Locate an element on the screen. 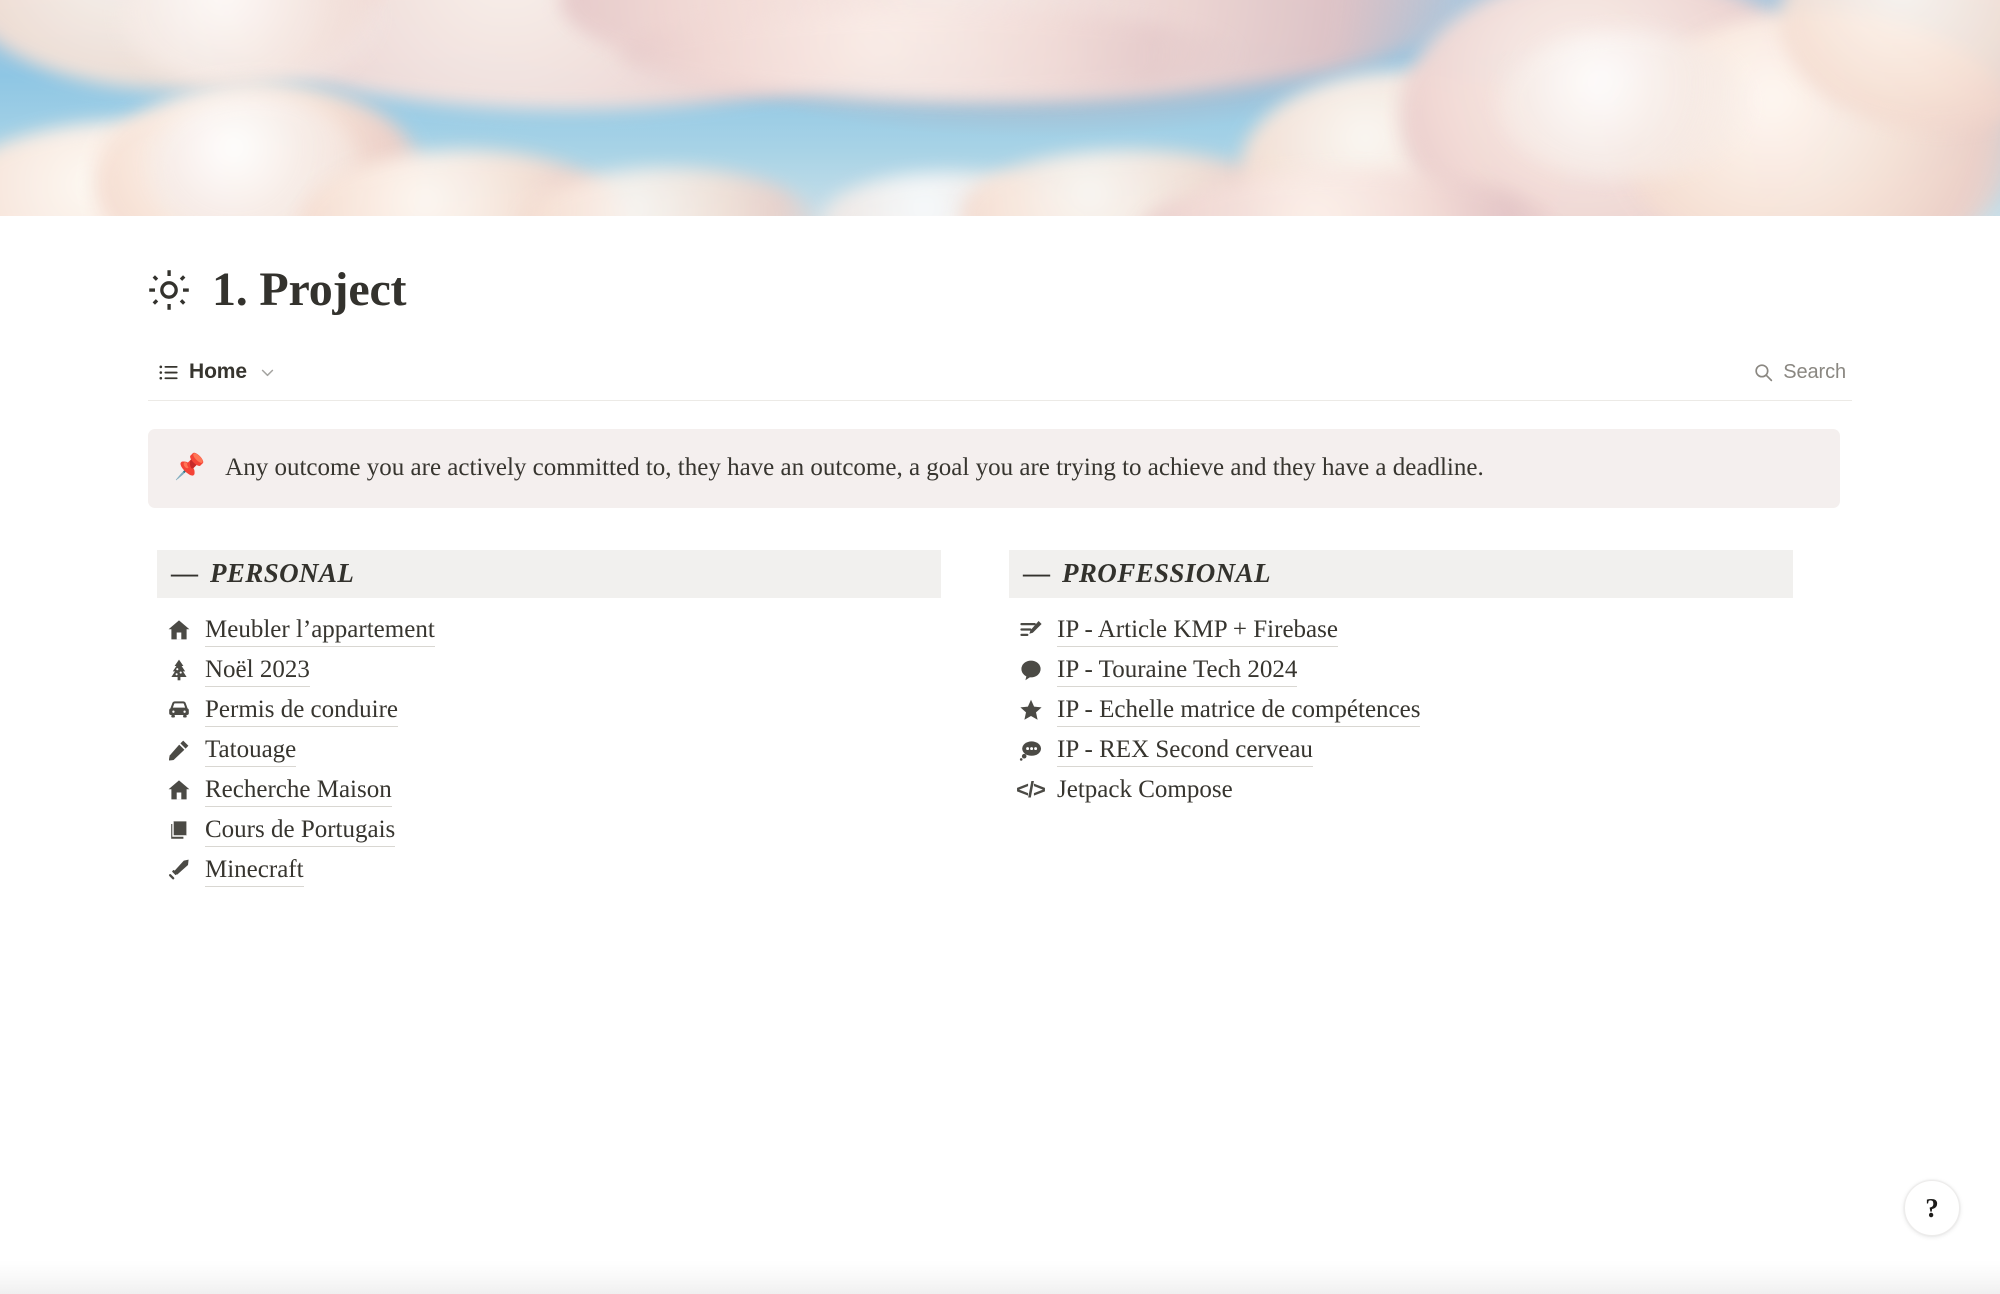 The image size is (2000, 1294). search-label: Search is located at coordinates (1814, 371).